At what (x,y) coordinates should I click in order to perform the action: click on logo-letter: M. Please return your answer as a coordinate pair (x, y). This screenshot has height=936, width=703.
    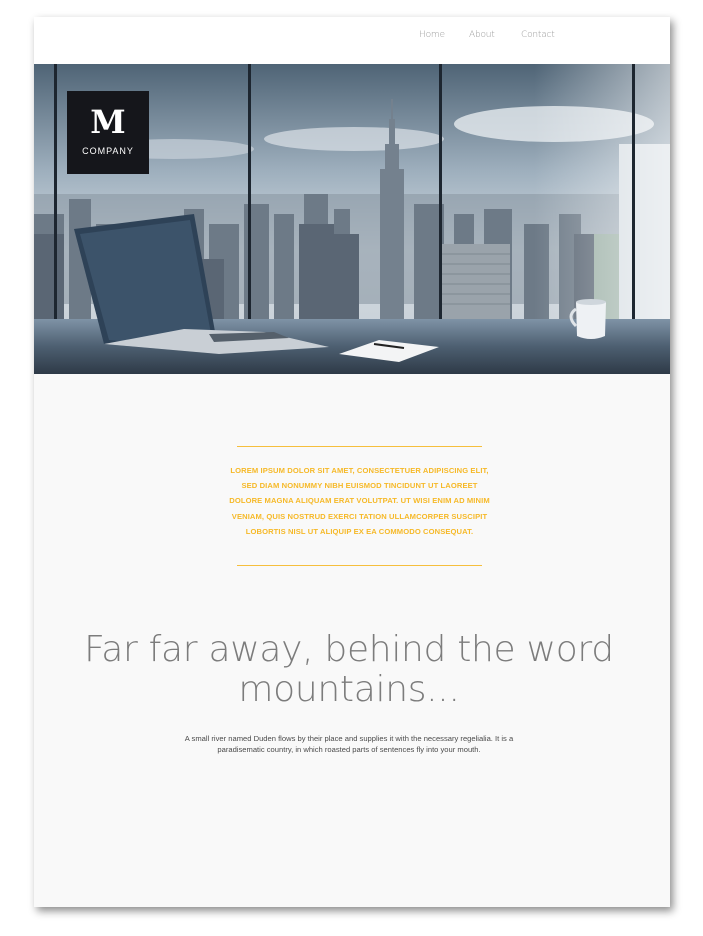
    Looking at the image, I should click on (108, 122).